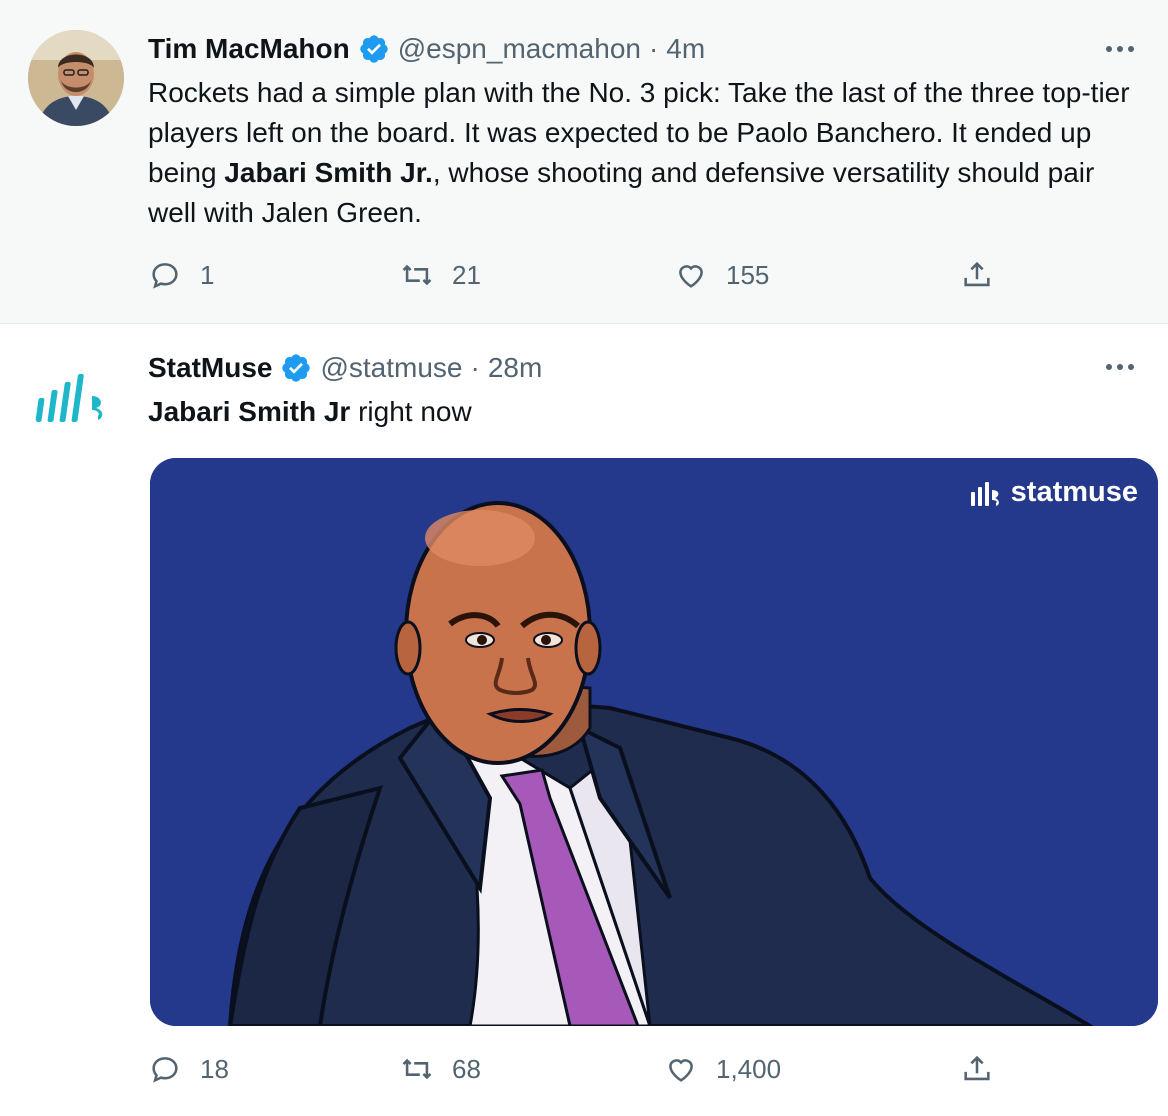  What do you see at coordinates (249, 411) in the screenshot?
I see `tweet-text-bold: Jabari Smith Jr` at bounding box center [249, 411].